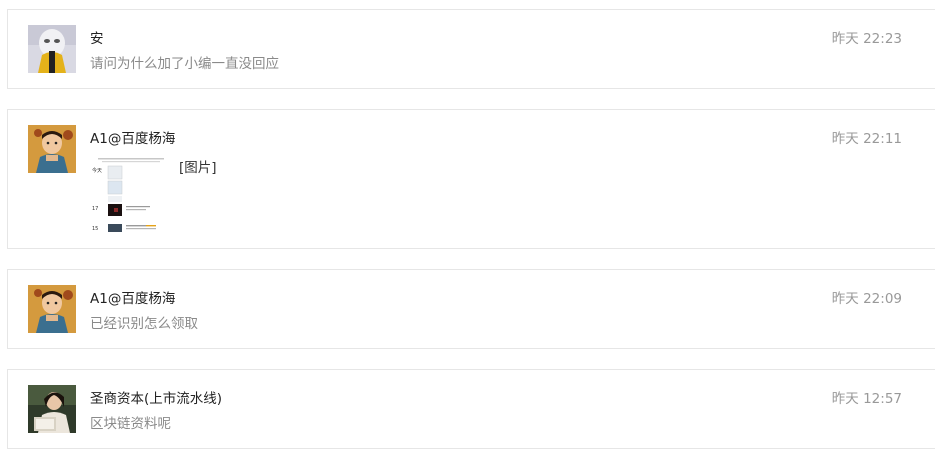  Describe the element at coordinates (198, 168) in the screenshot. I see `image-label: [图片]` at that location.